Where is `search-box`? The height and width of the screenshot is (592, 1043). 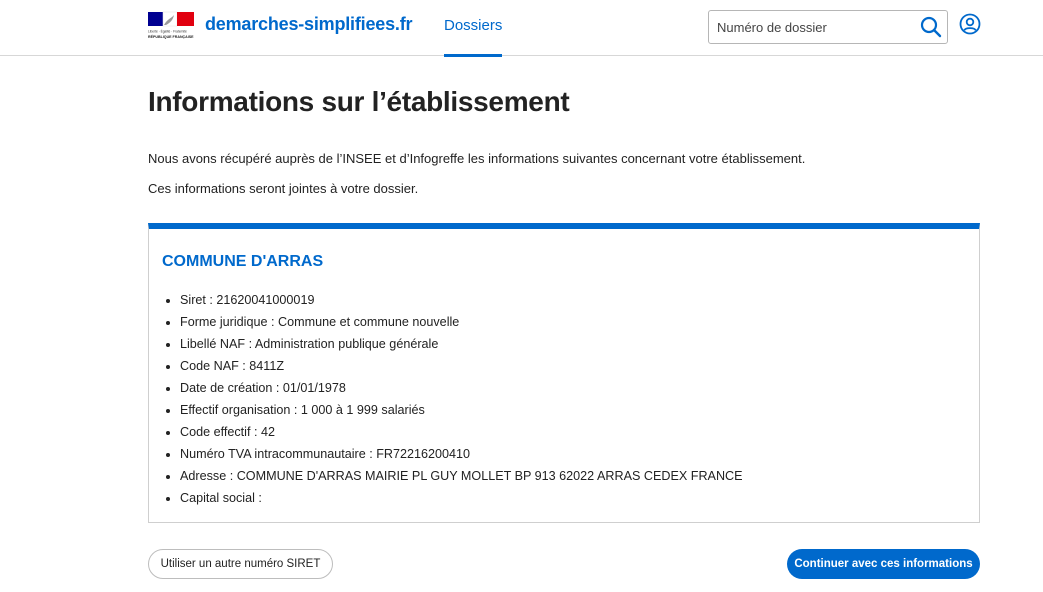 search-box is located at coordinates (828, 27).